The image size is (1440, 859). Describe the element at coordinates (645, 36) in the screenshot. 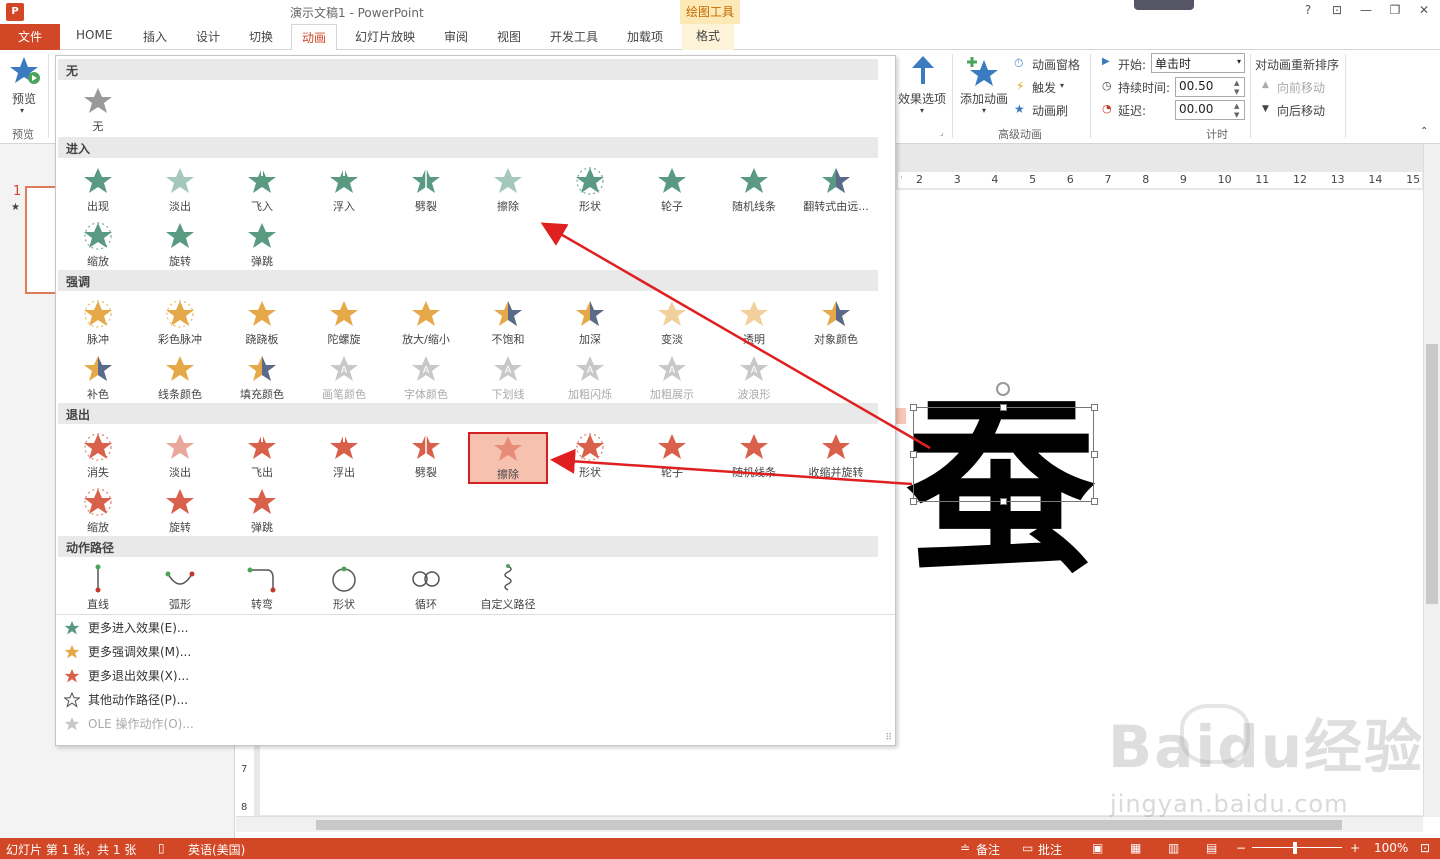

I see `tab-addins: 加载项` at that location.